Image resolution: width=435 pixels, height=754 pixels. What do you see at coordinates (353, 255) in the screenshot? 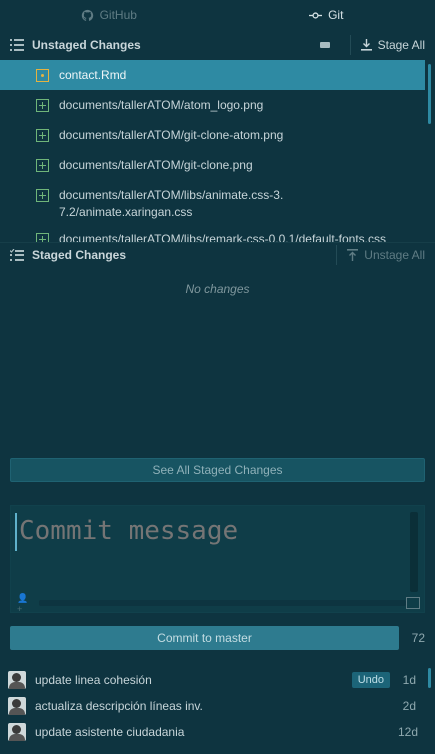
I see `upload-icon` at bounding box center [353, 255].